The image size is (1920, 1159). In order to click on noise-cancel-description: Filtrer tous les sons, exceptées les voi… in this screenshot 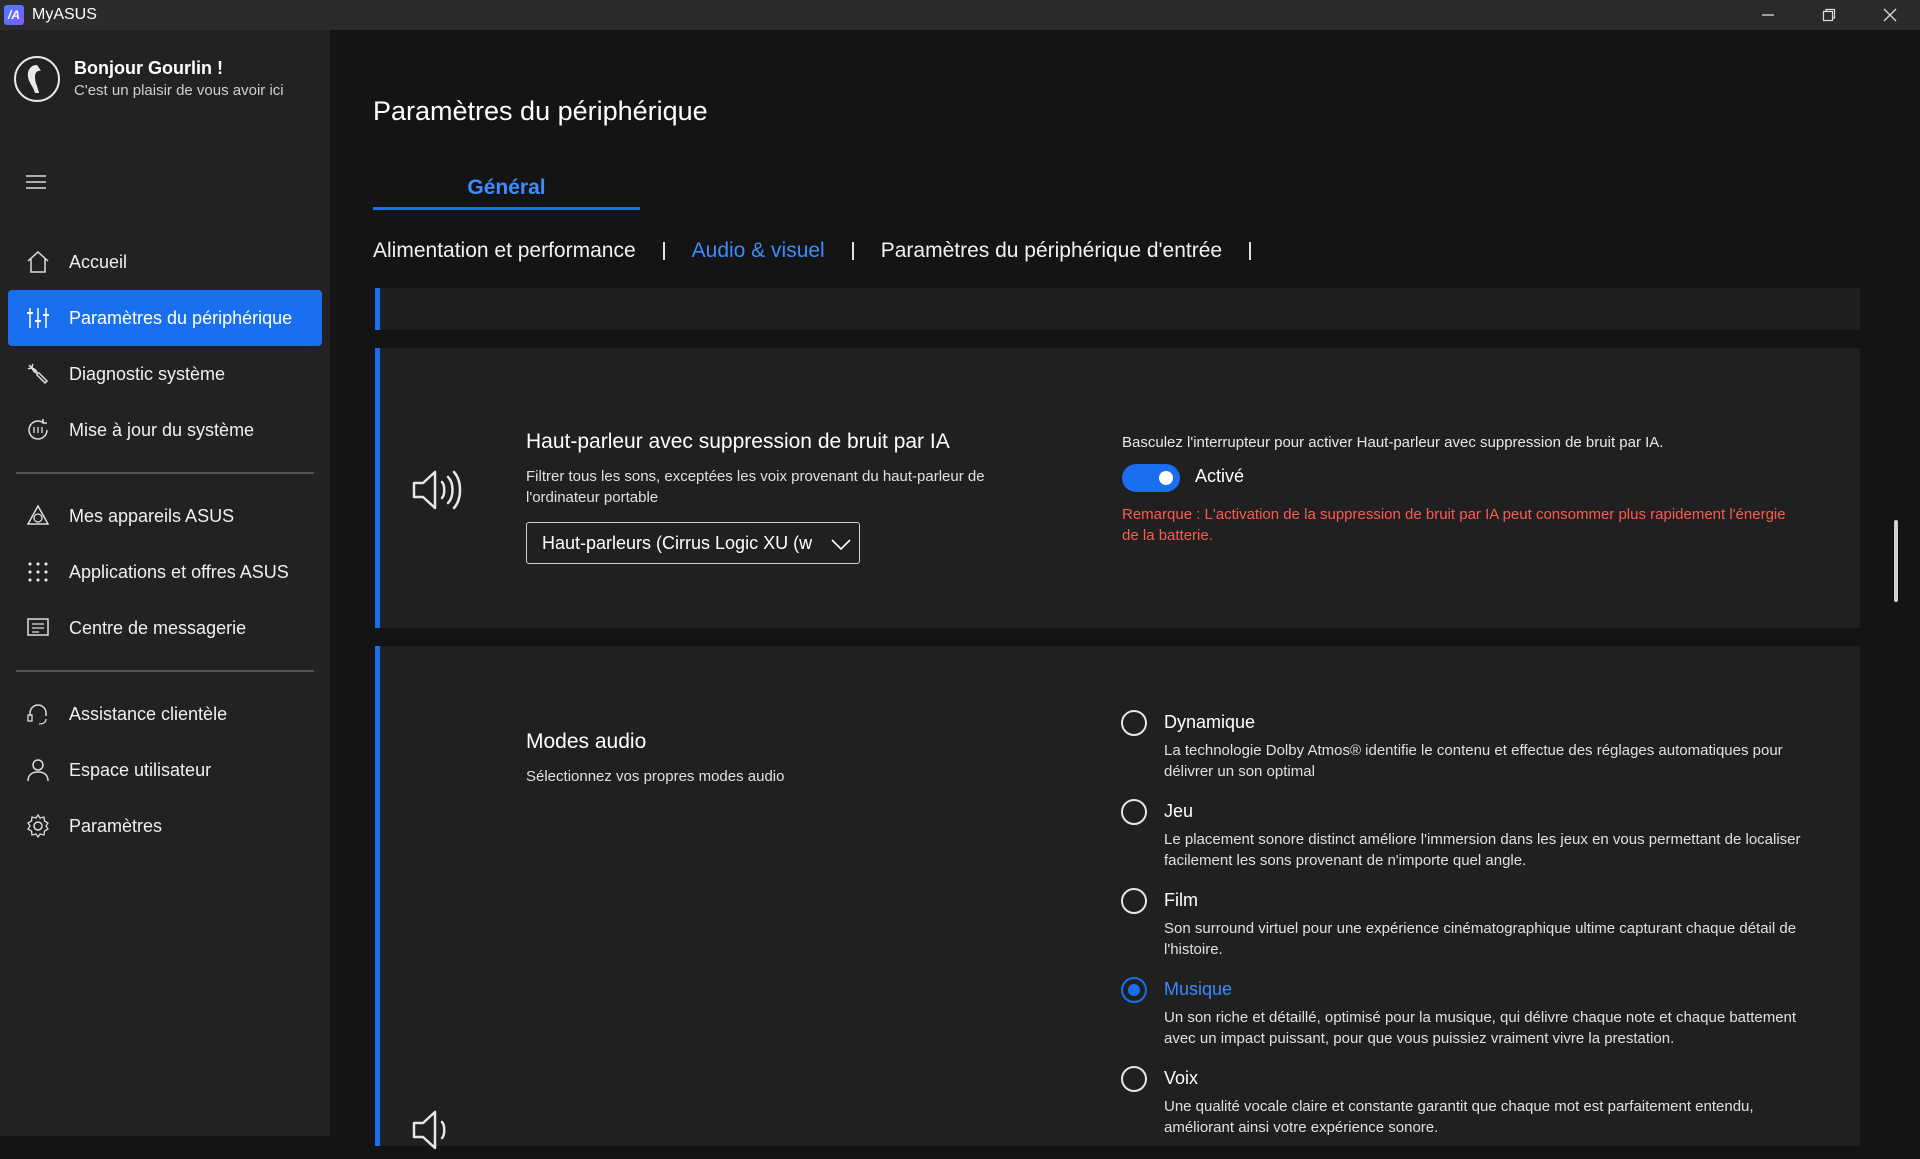, I will do `click(755, 487)`.